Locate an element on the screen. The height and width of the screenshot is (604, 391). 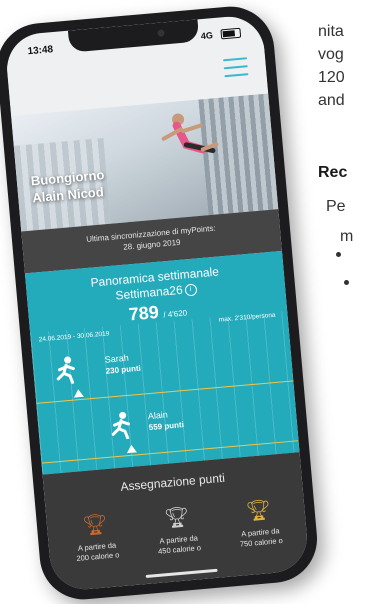
tier-label: A partire da 750 calorie o is located at coordinates (260, 537).